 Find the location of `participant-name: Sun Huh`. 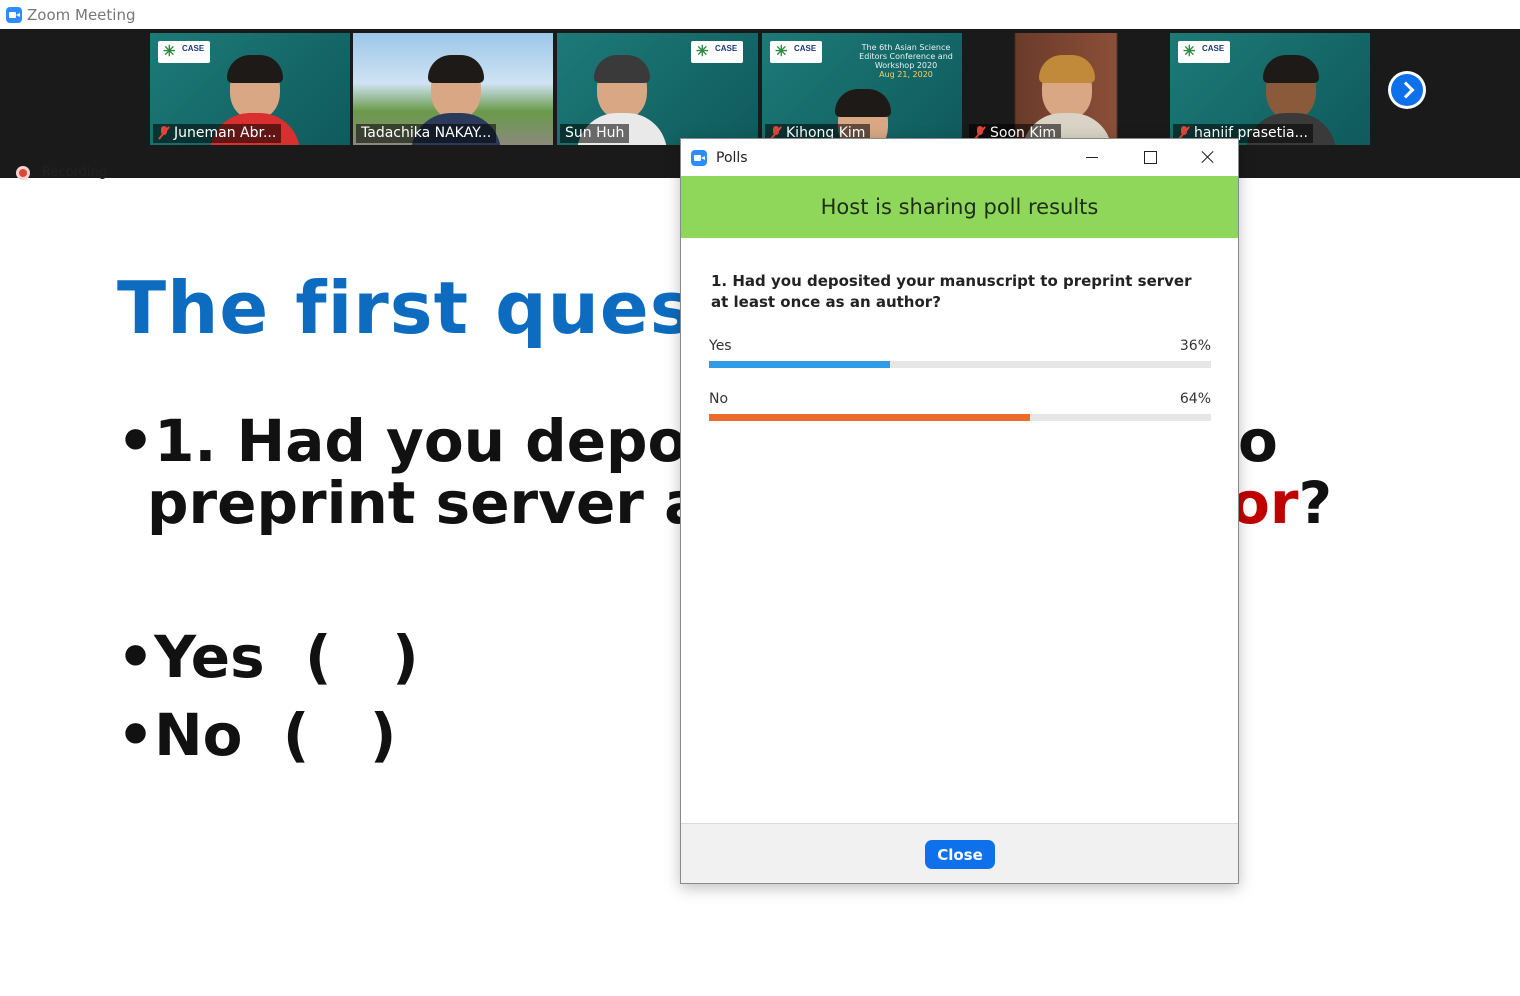

participant-name: Sun Huh is located at coordinates (595, 133).